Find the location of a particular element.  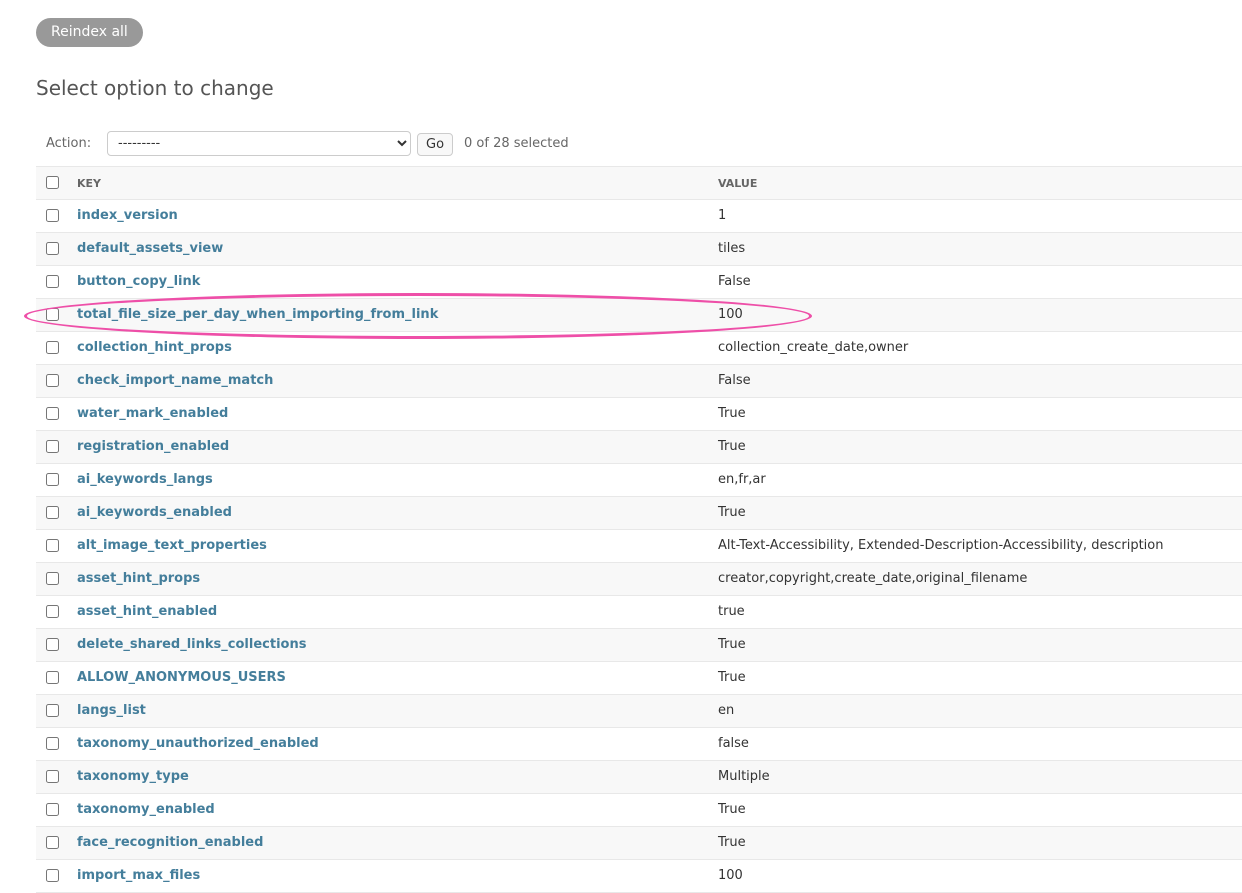

option-key-link: water_mark_enabled is located at coordinates (152, 413).